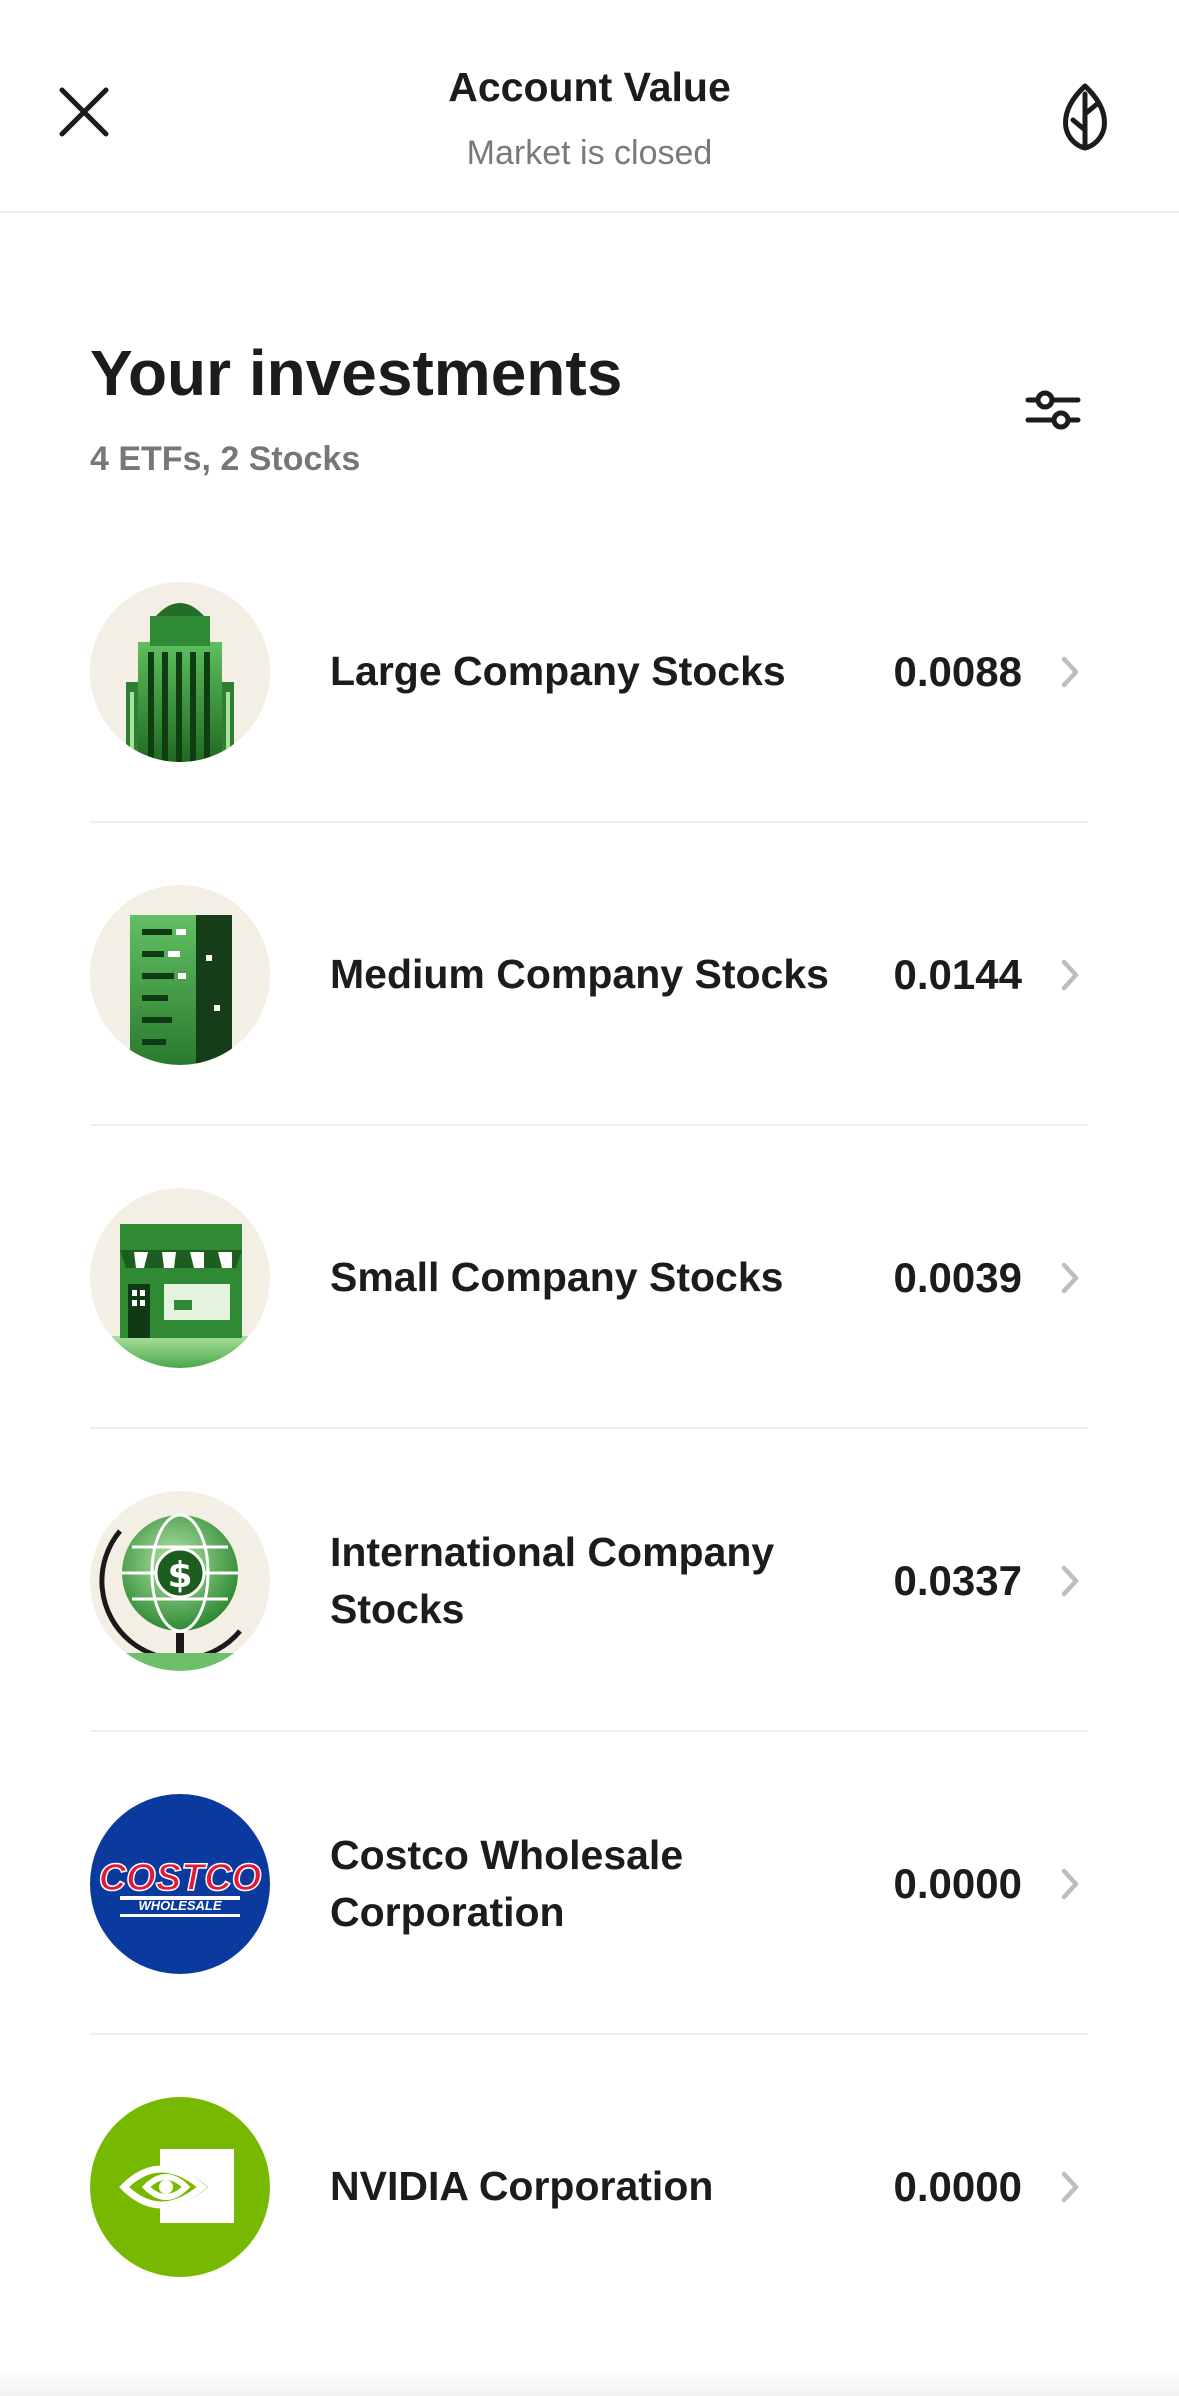 This screenshot has height=2396, width=1179. I want to click on investments-summary: 4 ETFs, 2 Stocks, so click(225, 459).